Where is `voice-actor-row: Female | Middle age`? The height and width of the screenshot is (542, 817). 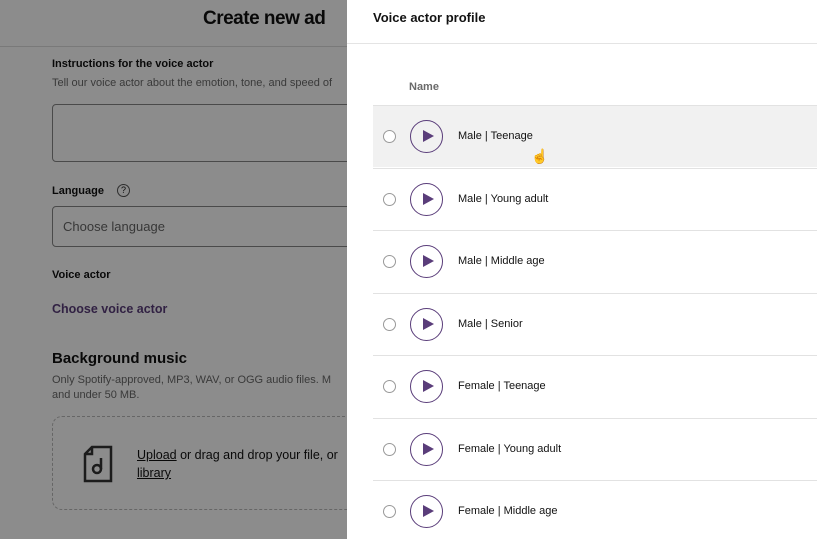
voice-actor-row: Female | Middle age is located at coordinates (595, 511).